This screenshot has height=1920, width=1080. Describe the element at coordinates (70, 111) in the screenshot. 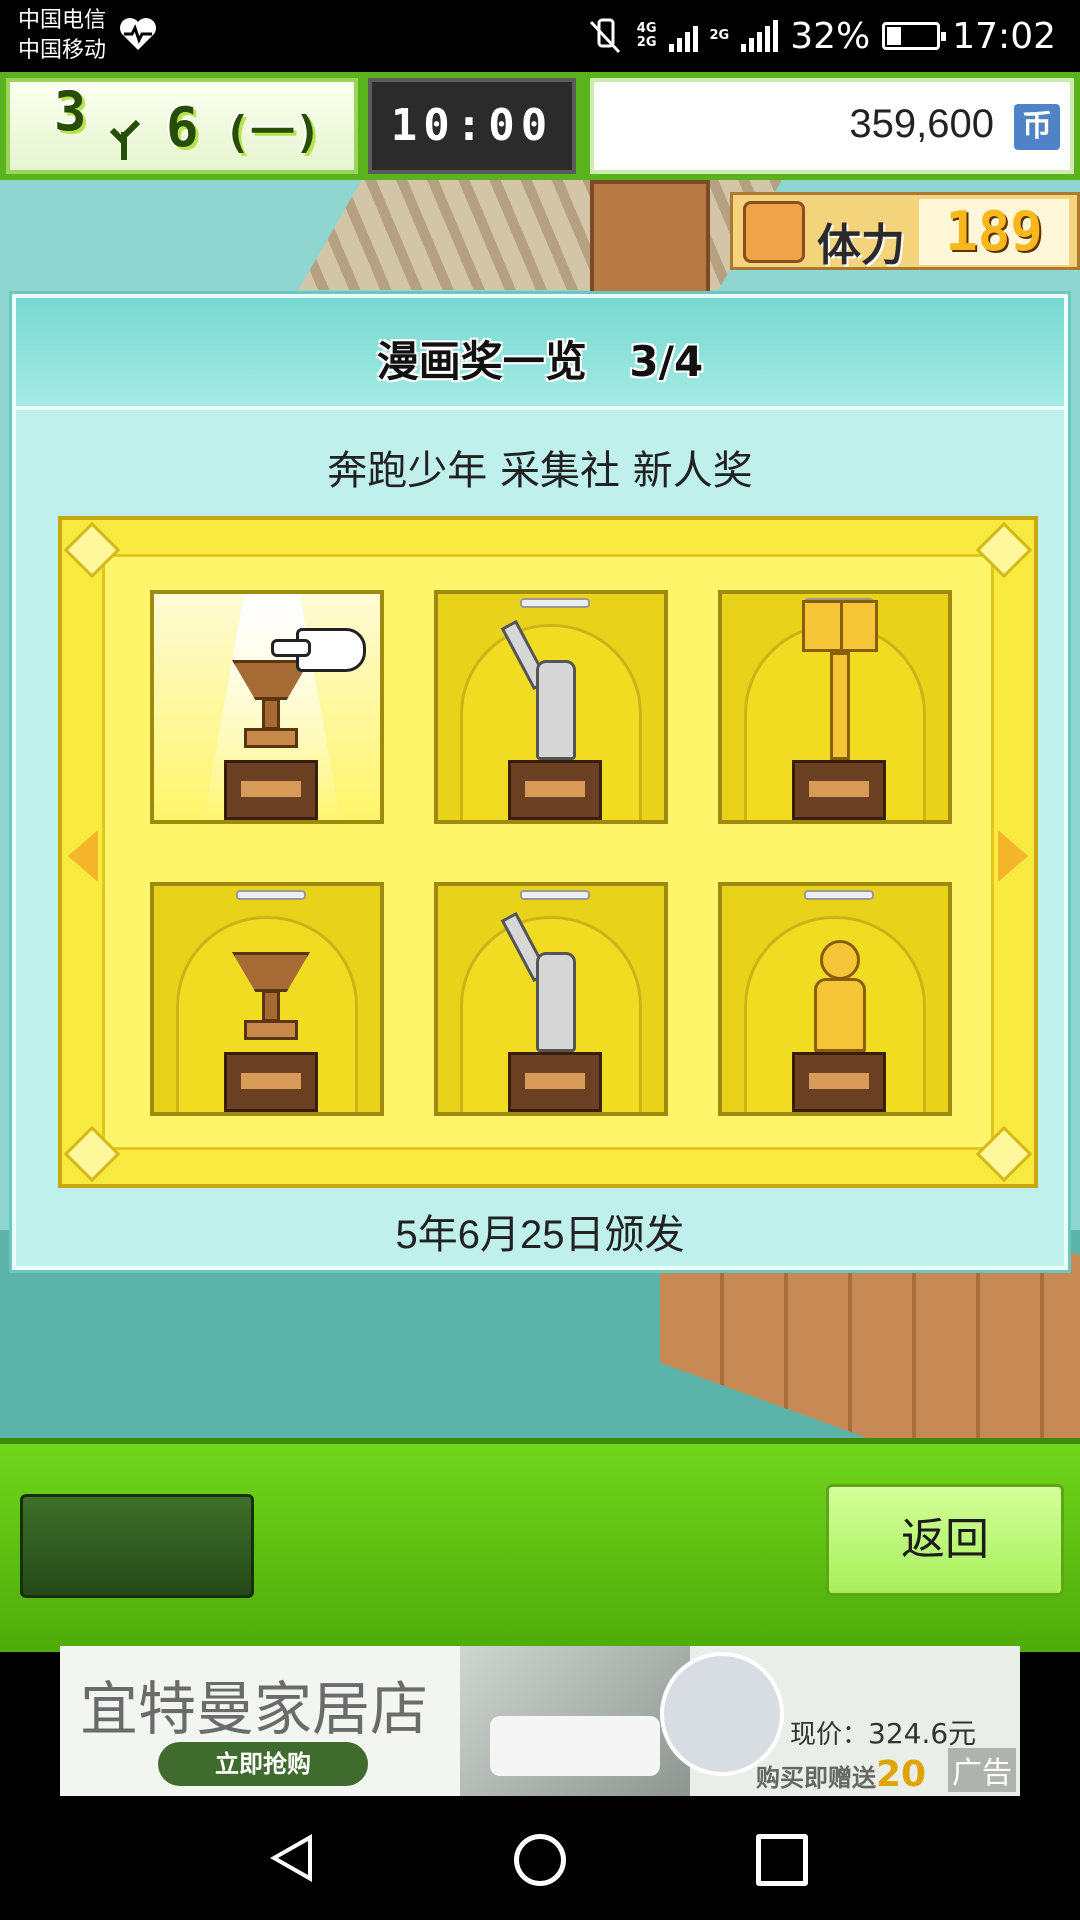

I see `year-value: 3` at that location.